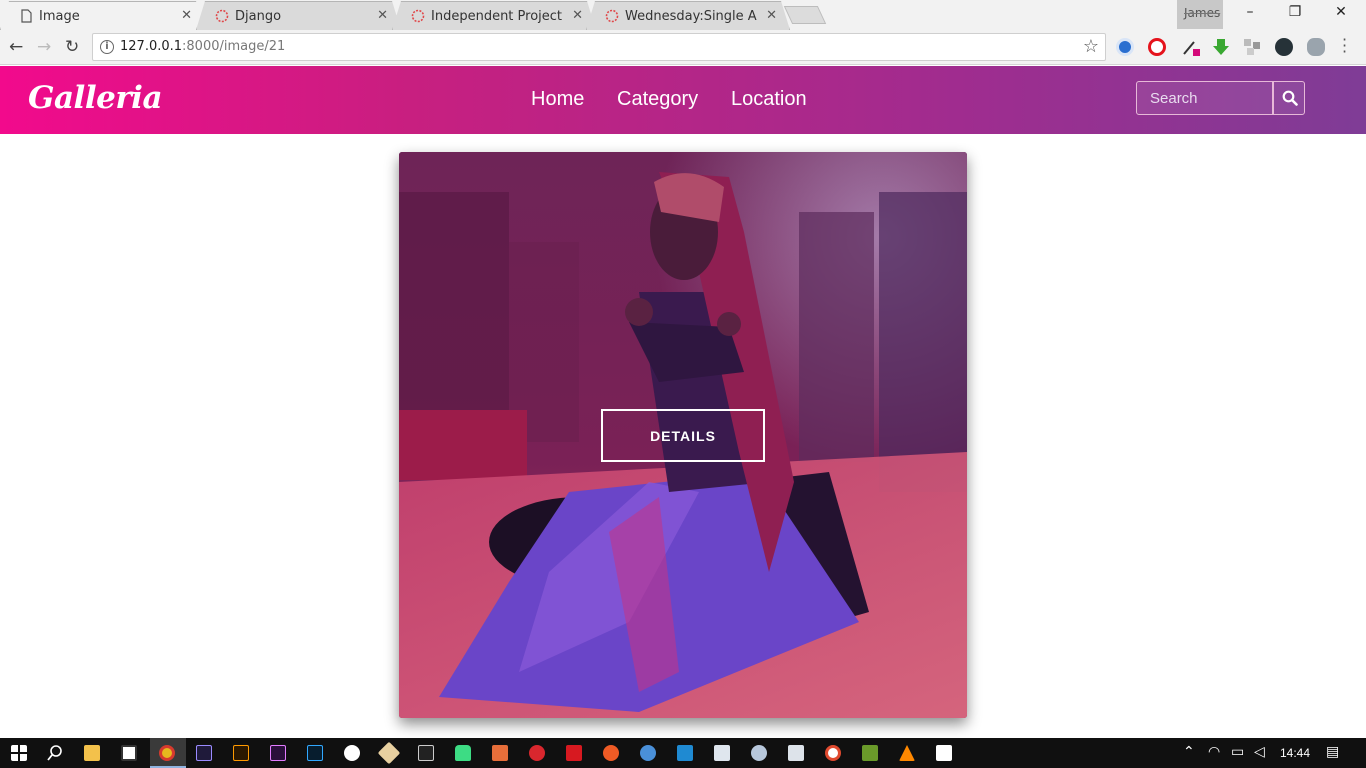 This screenshot has height=768, width=1366. Describe the element at coordinates (16, 47) in the screenshot. I see `back-button: ←` at that location.